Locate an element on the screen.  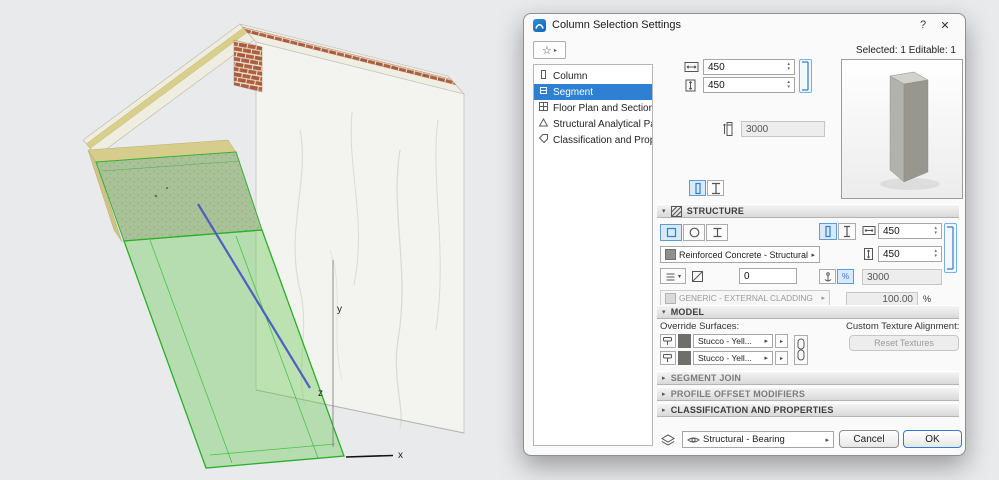
column-preview is located at coordinates (902, 129).